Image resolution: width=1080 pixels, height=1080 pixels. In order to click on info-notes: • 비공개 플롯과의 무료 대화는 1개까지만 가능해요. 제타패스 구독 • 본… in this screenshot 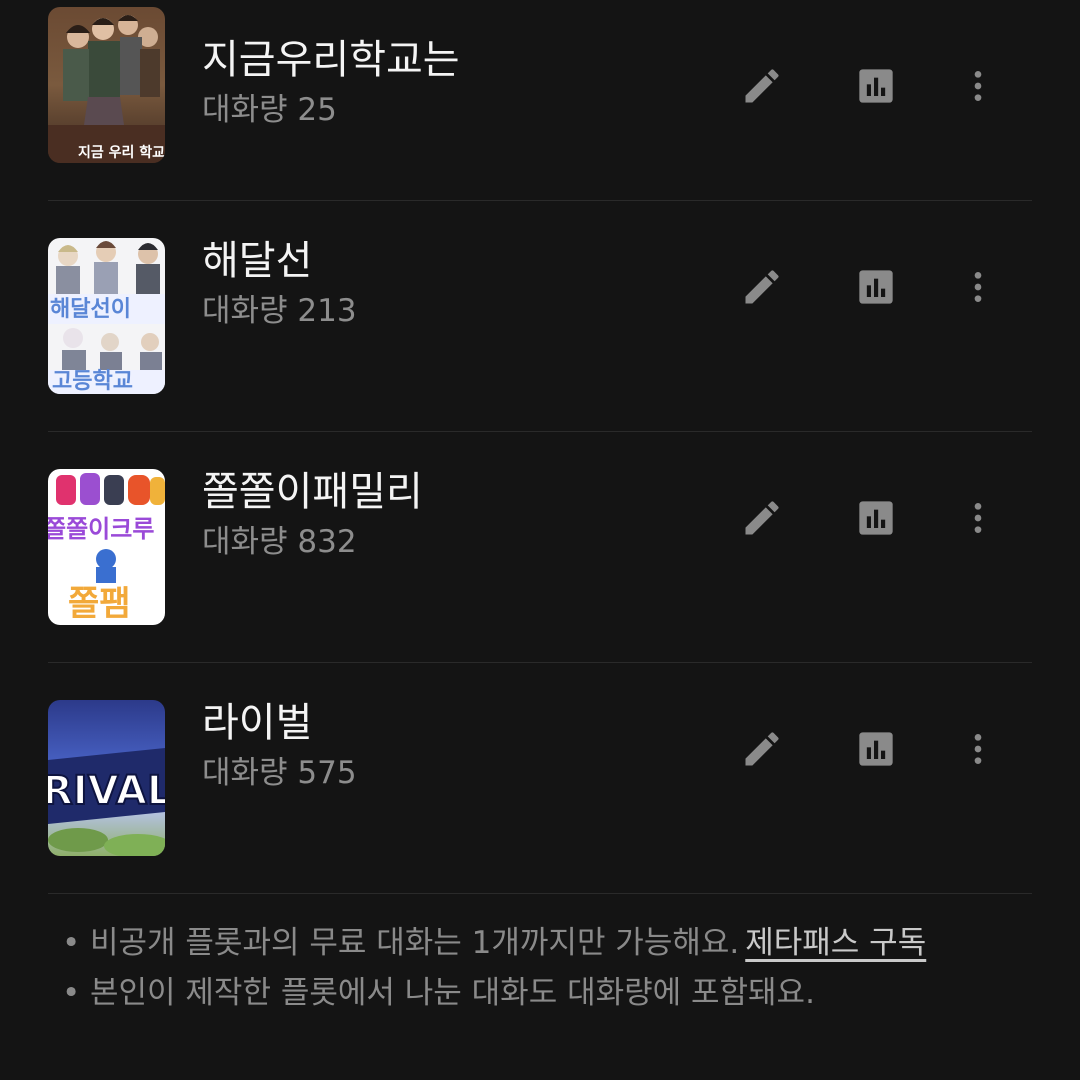, I will do `click(552, 968)`.